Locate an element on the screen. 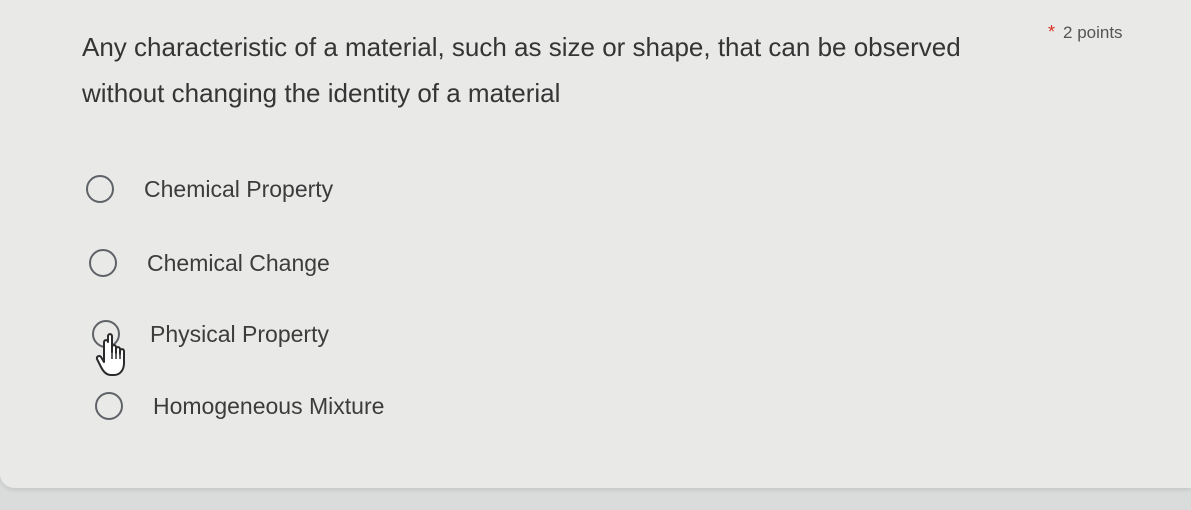  option-label: Physical Property is located at coordinates (239, 333).